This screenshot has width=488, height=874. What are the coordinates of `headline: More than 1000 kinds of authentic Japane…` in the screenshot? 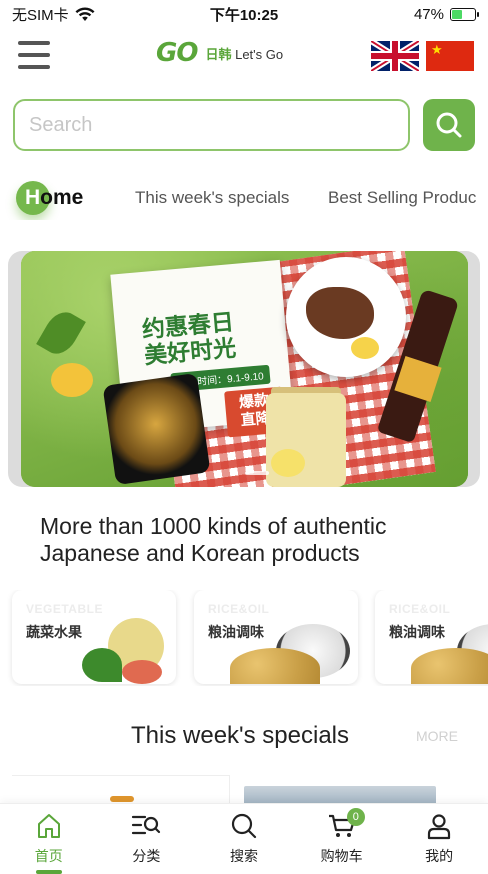 It's located at (213, 539).